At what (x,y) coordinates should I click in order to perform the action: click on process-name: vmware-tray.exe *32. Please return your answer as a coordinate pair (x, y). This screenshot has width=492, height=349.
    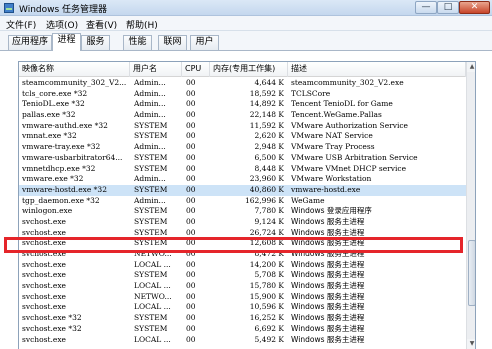
    Looking at the image, I should click on (61, 147).